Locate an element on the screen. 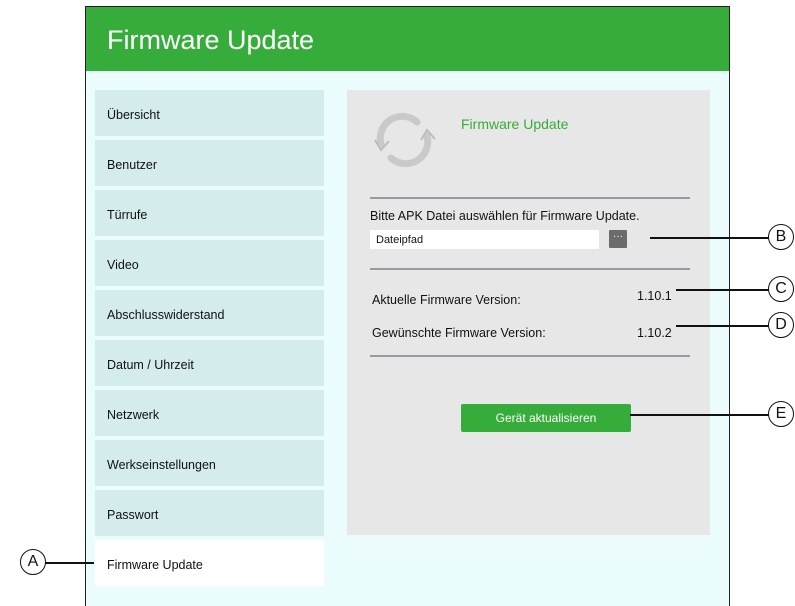 Image resolution: width=795 pixels, height=606 pixels. desired-version-label: Gewünschte Firmware Version: is located at coordinates (459, 333).